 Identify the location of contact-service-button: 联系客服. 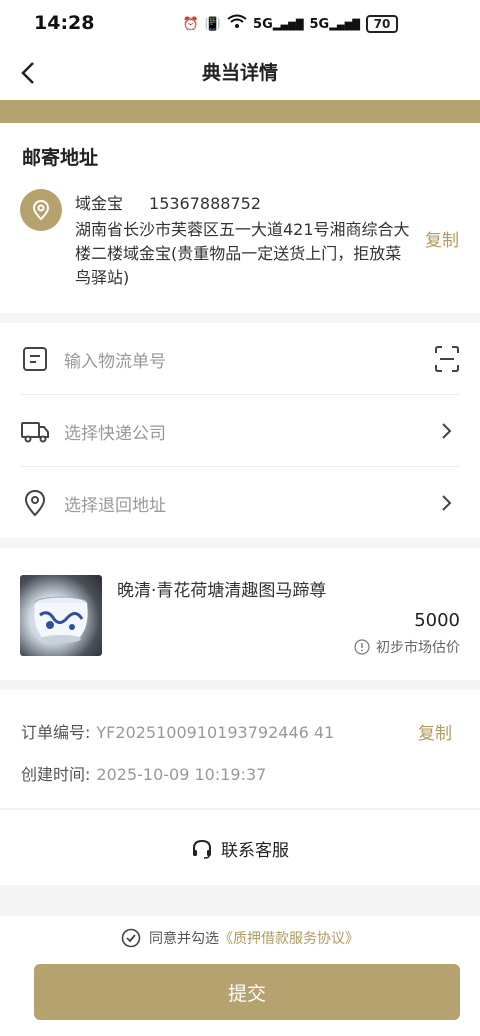
(240, 848).